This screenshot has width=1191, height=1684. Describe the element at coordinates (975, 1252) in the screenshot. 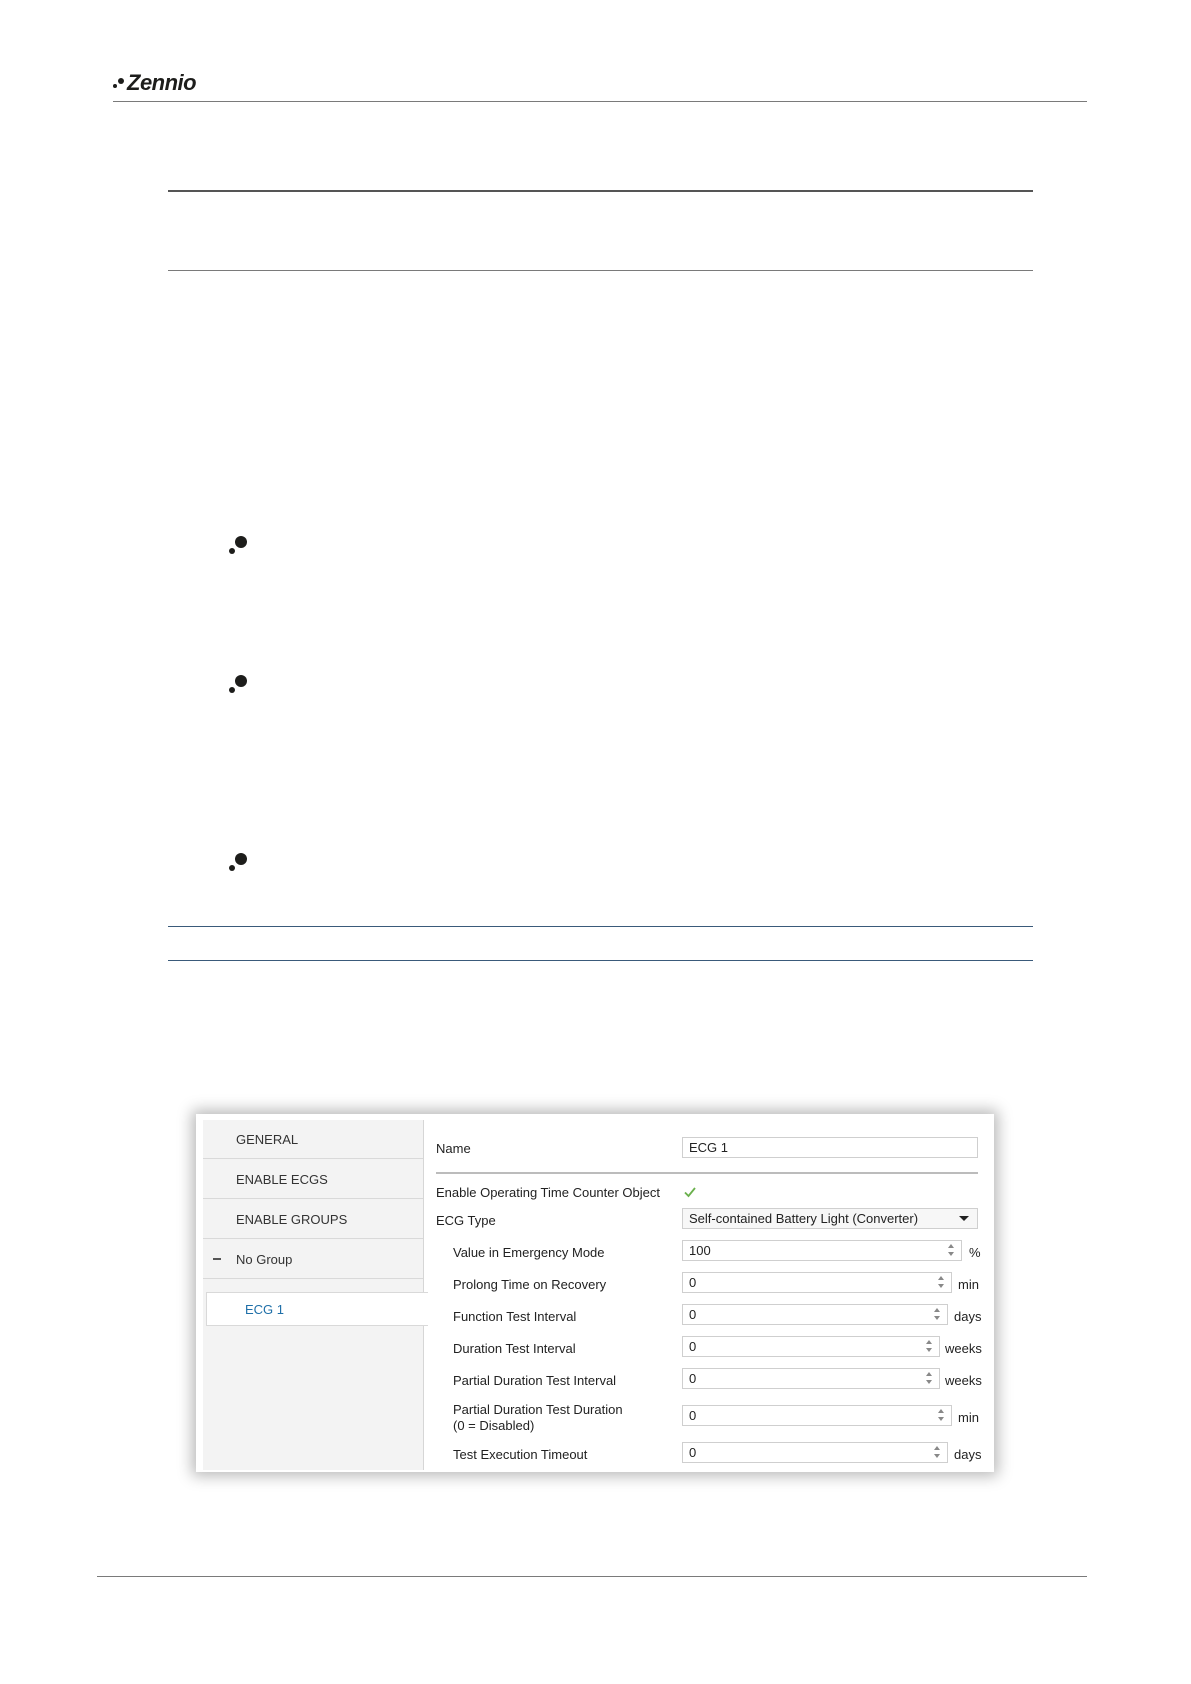

I see `emergency-value-unit: %` at that location.